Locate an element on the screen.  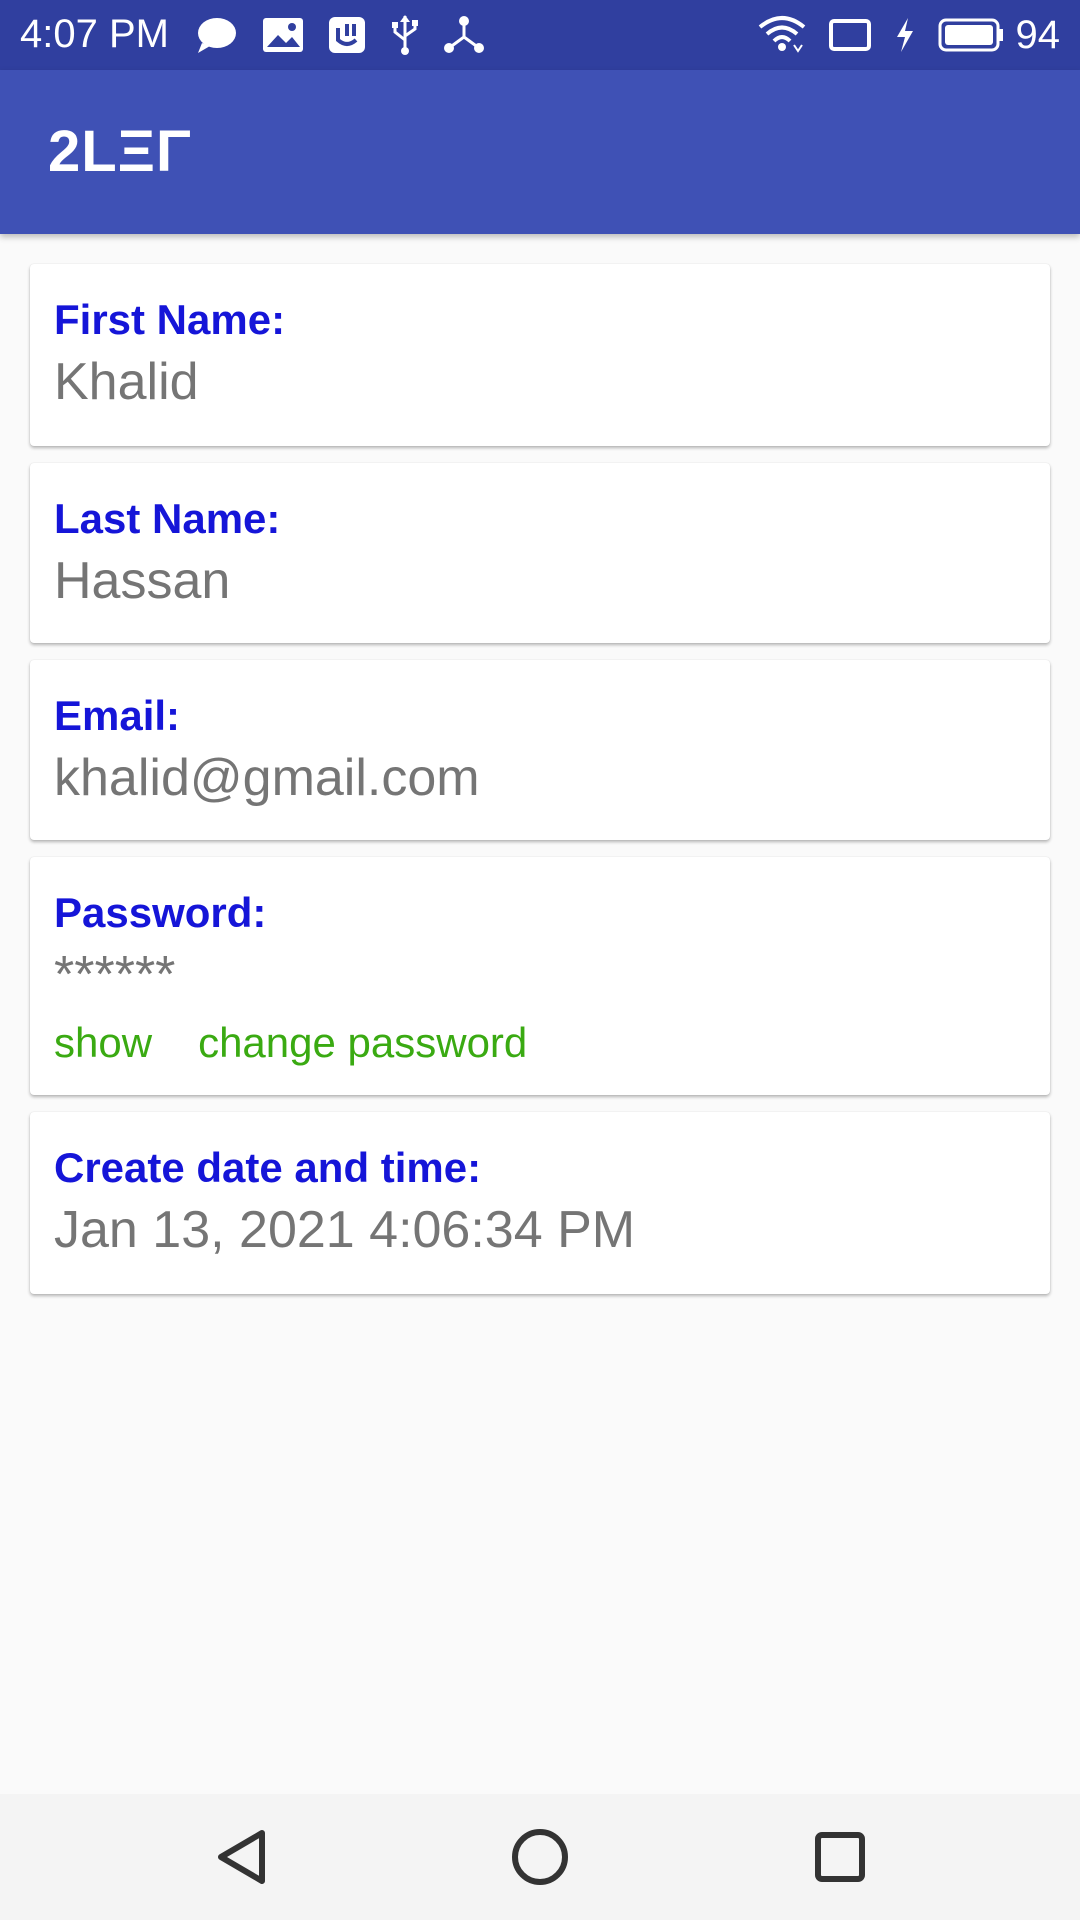
home-icon is located at coordinates (540, 1857).